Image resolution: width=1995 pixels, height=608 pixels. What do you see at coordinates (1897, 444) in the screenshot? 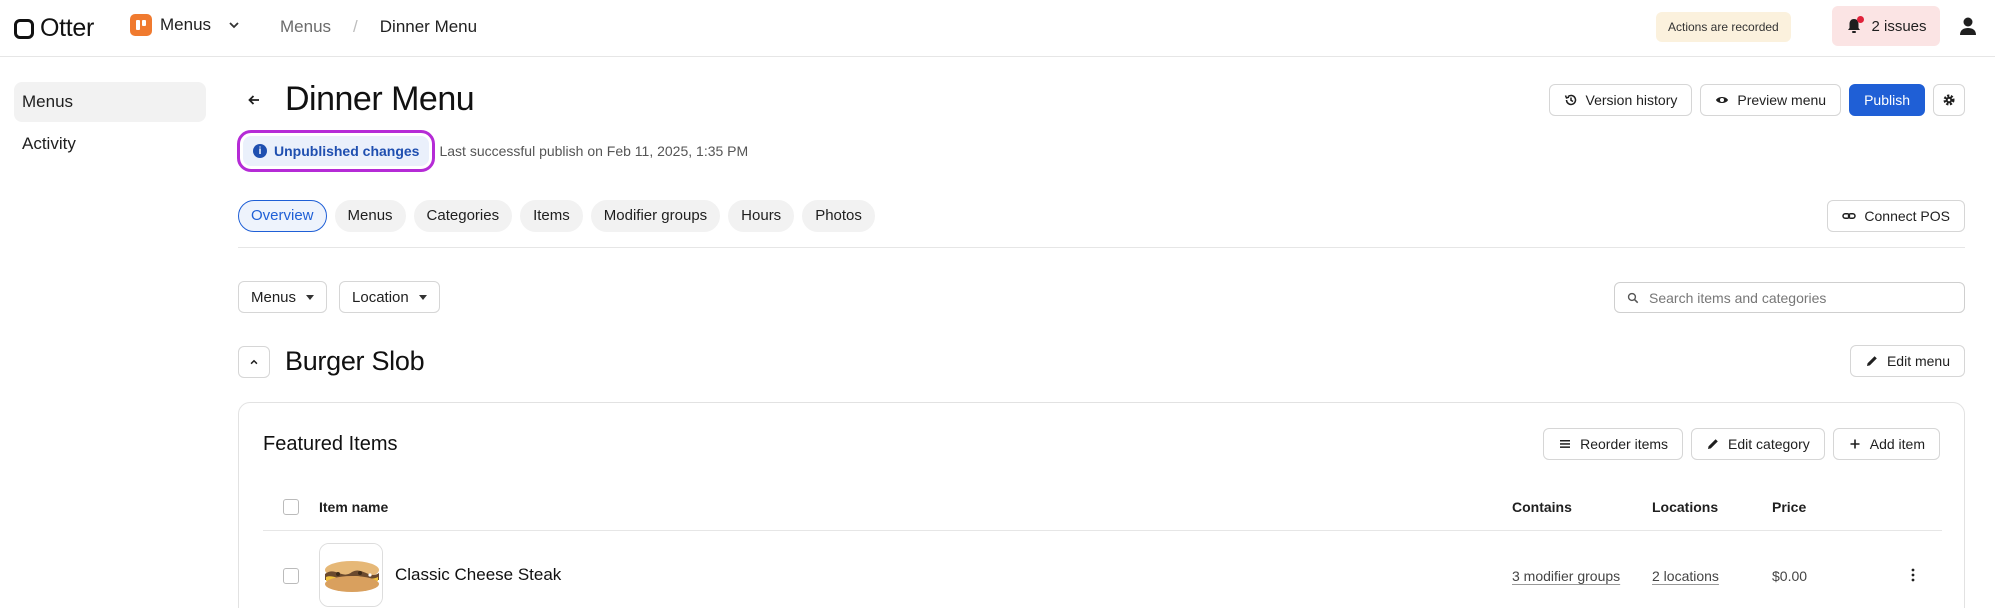
I see `add-item-label: Add item` at bounding box center [1897, 444].